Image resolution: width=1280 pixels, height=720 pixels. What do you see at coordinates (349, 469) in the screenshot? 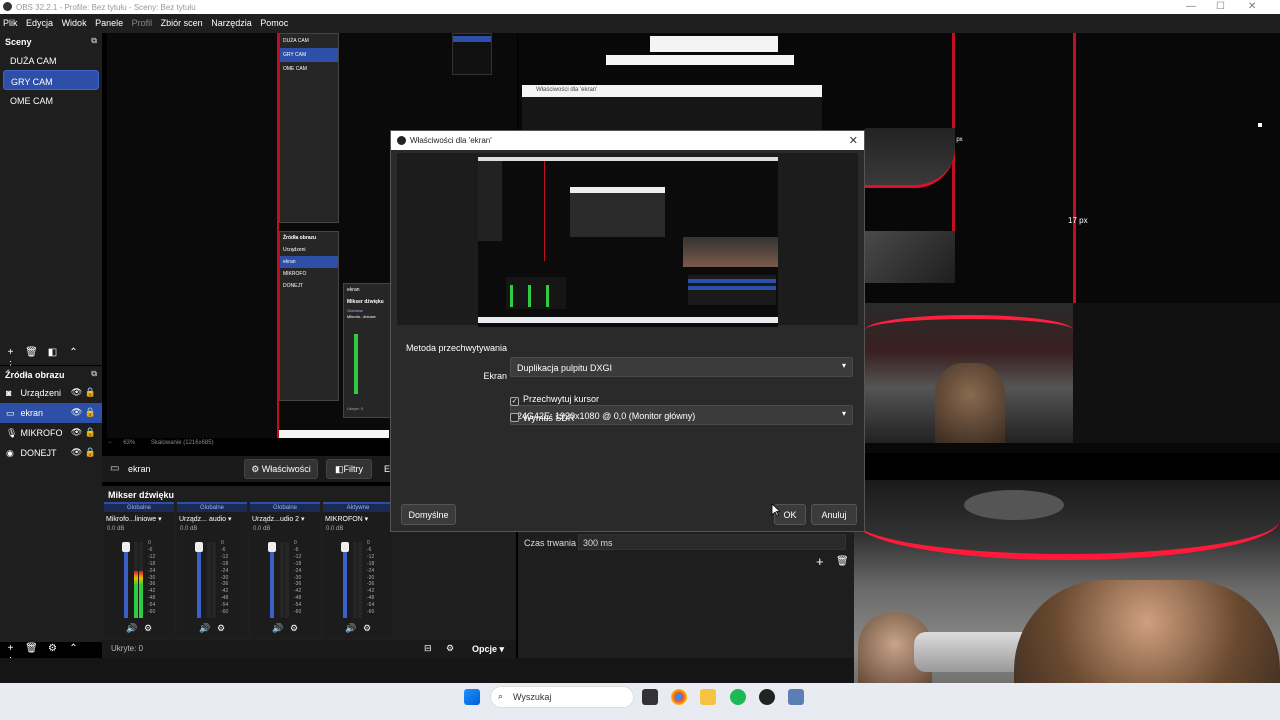
I see `filters-button: ◧Filtry` at bounding box center [349, 469].